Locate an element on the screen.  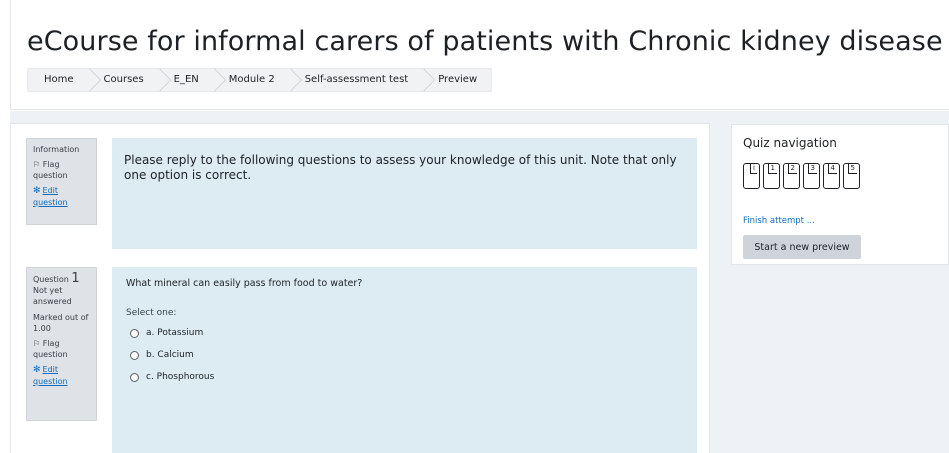
breadcrumb-module: Module 2 is located at coordinates (251, 80).